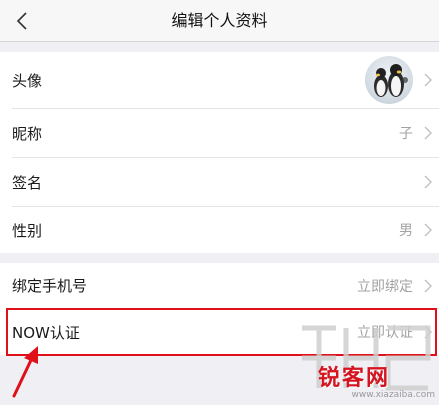 The image size is (439, 405). What do you see at coordinates (219, 182) in the screenshot?
I see `row-signature: 签名` at bounding box center [219, 182].